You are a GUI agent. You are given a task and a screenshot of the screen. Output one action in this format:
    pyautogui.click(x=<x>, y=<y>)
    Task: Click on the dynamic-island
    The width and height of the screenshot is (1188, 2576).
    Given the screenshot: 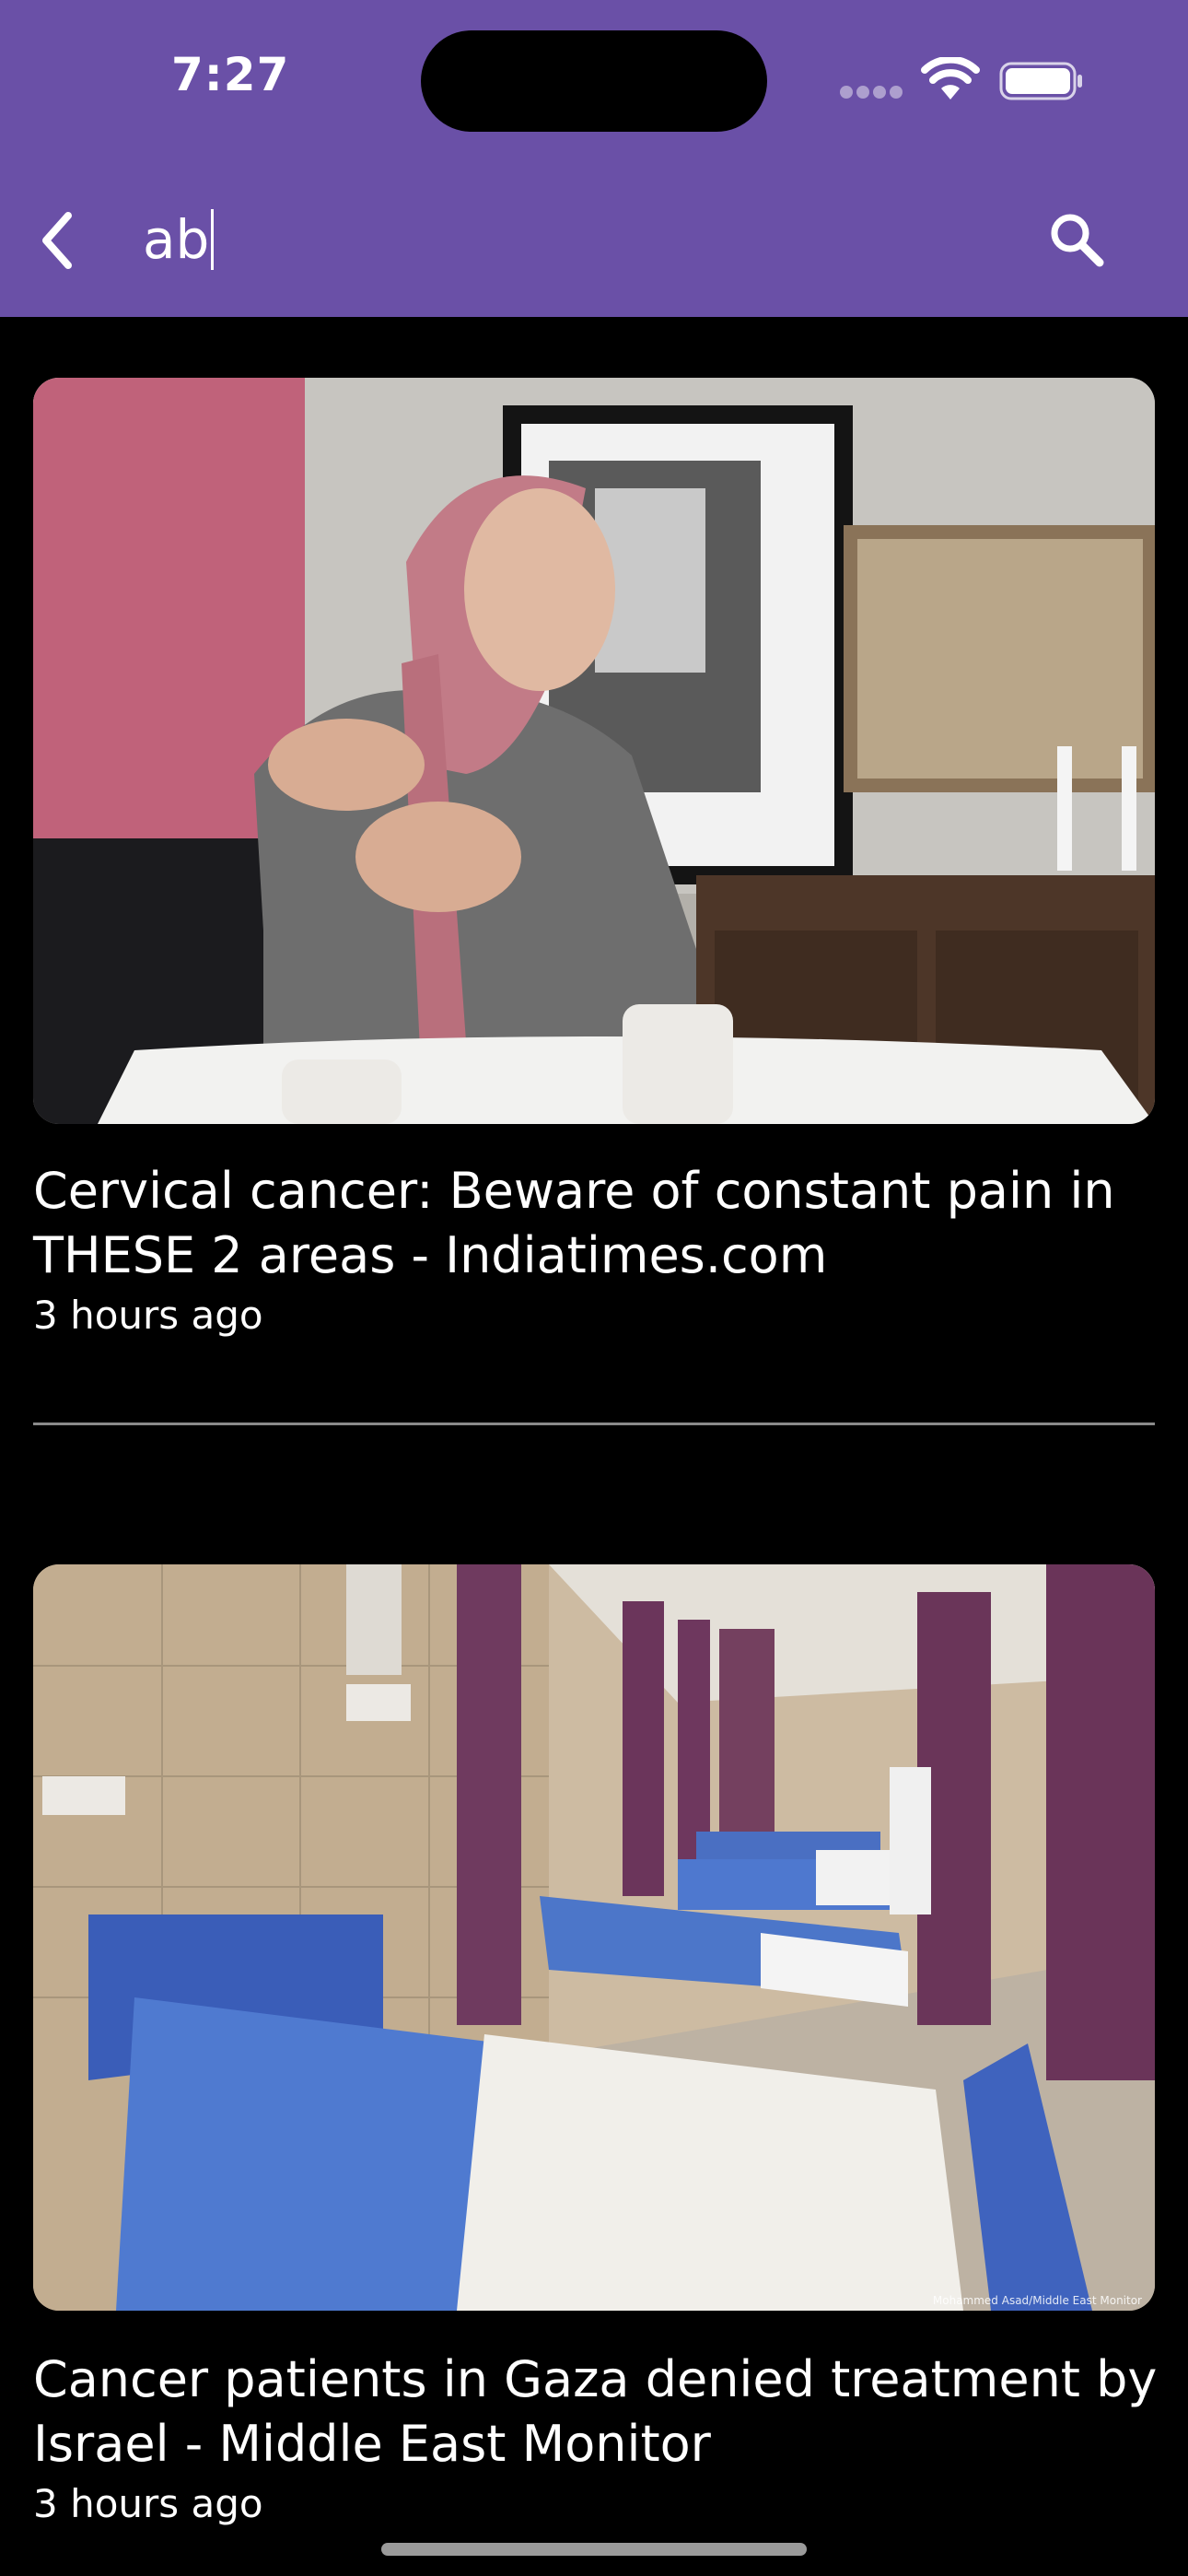 What is the action you would take?
    pyautogui.click(x=594, y=81)
    